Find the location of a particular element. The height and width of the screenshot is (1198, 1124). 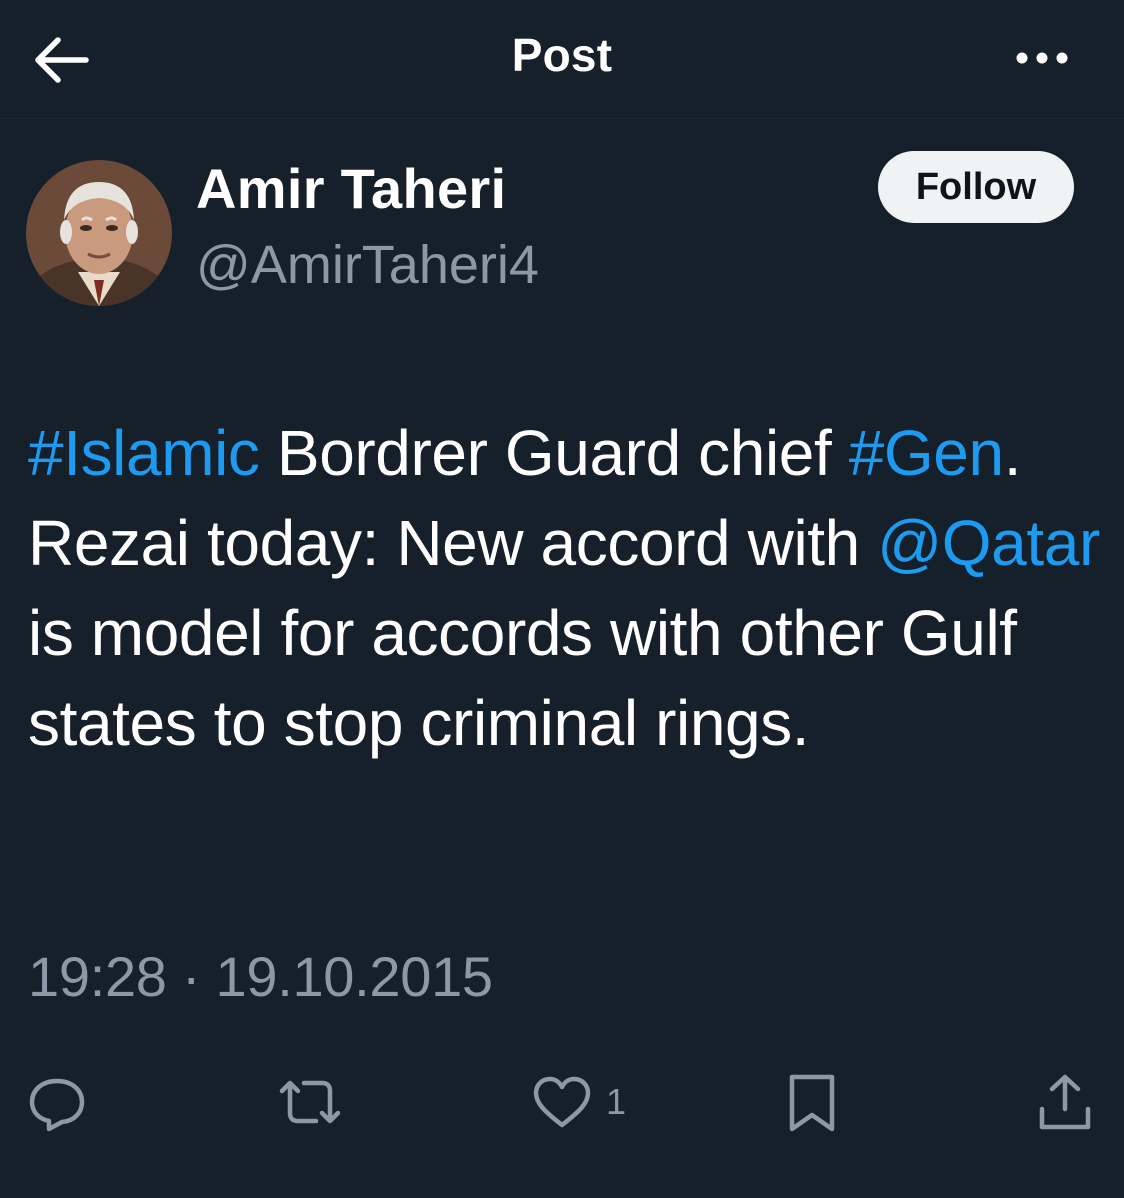

retweet-button is located at coordinates (310, 1102).